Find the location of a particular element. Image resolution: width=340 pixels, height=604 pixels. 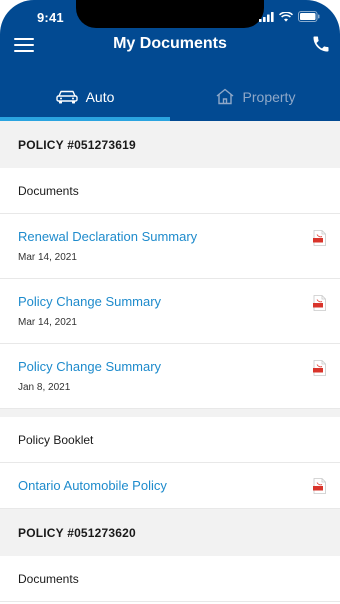

house-icon is located at coordinates (224, 96).